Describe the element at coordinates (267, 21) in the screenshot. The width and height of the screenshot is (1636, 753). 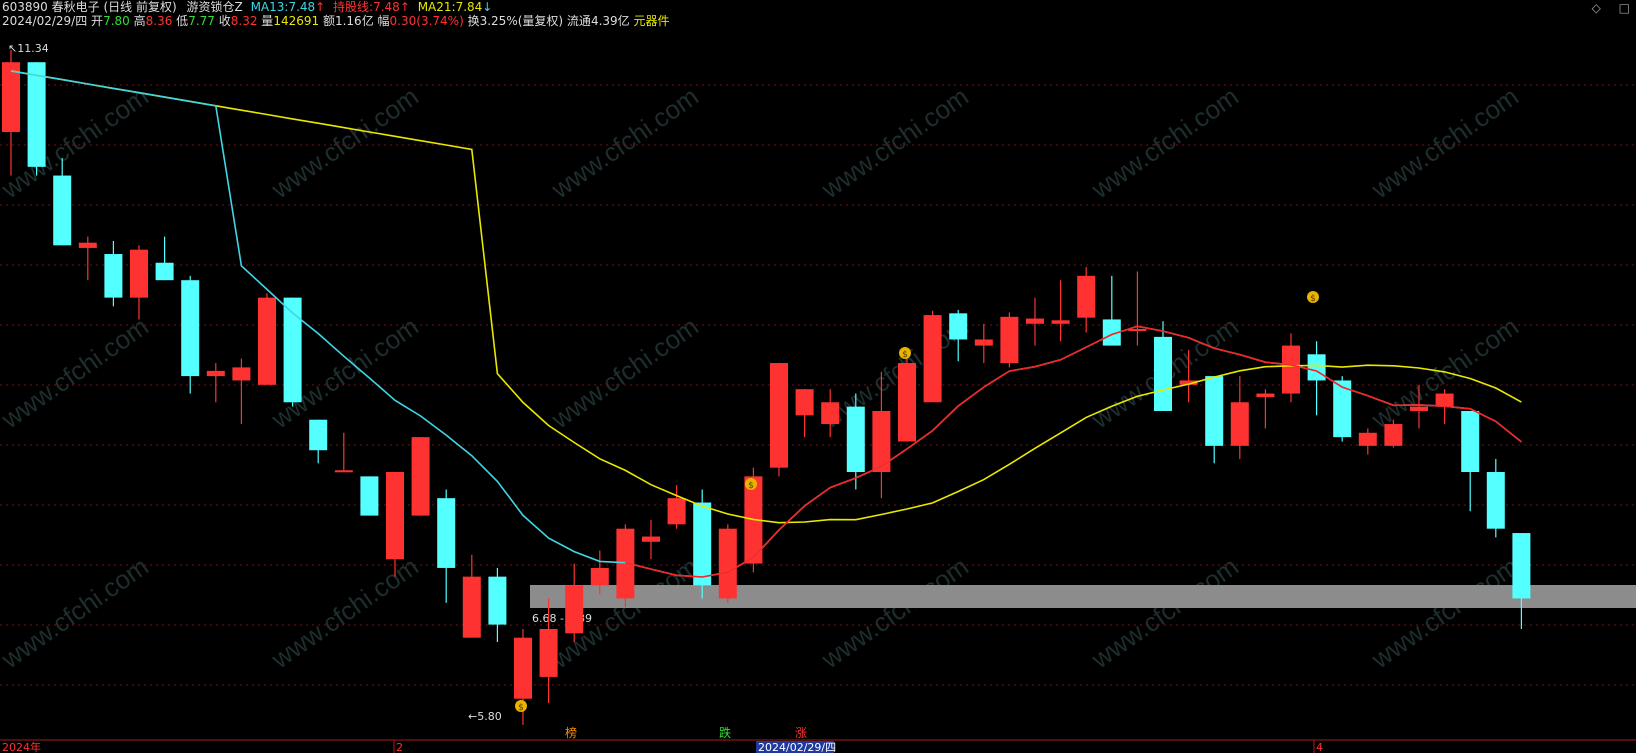
I see `volume-label: 量` at that location.